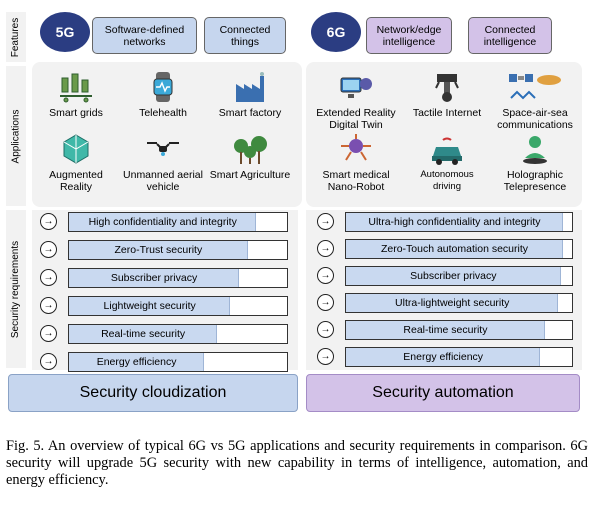  Describe the element at coordinates (163, 149) in the screenshot. I see `drone-icon` at that location.